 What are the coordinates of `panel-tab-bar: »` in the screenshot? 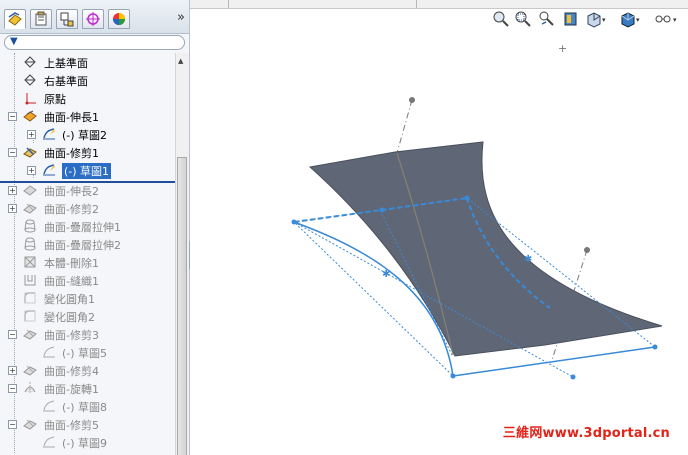 It's located at (94, 17).